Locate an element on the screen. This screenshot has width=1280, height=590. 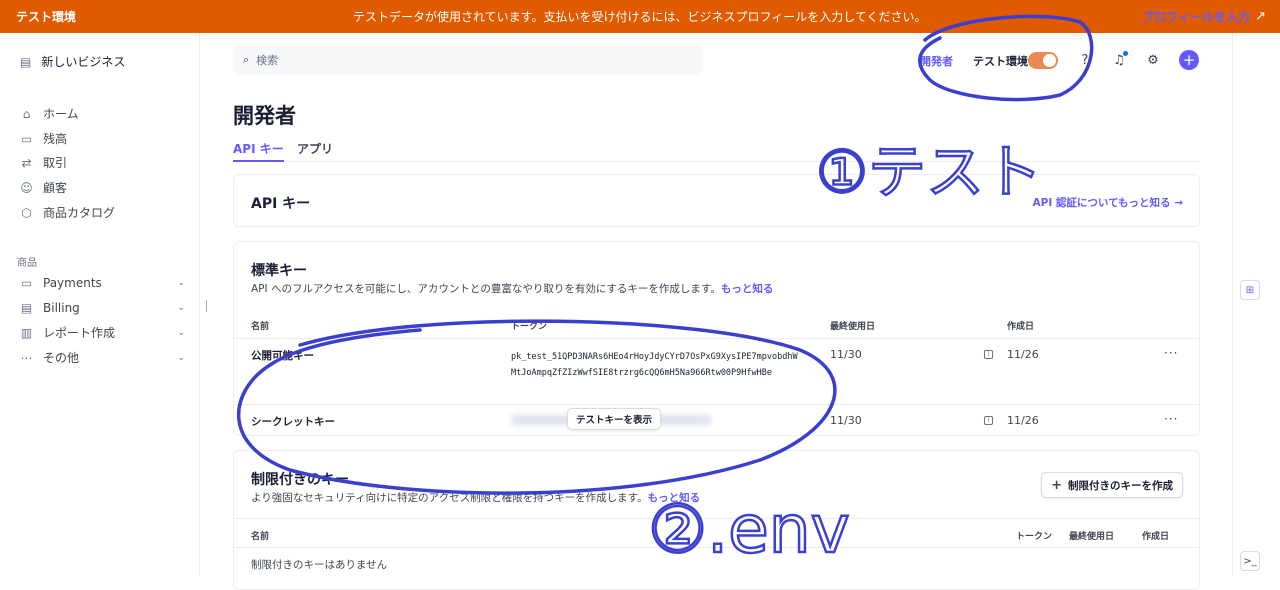
more-icon: ⋯ is located at coordinates (26, 357).